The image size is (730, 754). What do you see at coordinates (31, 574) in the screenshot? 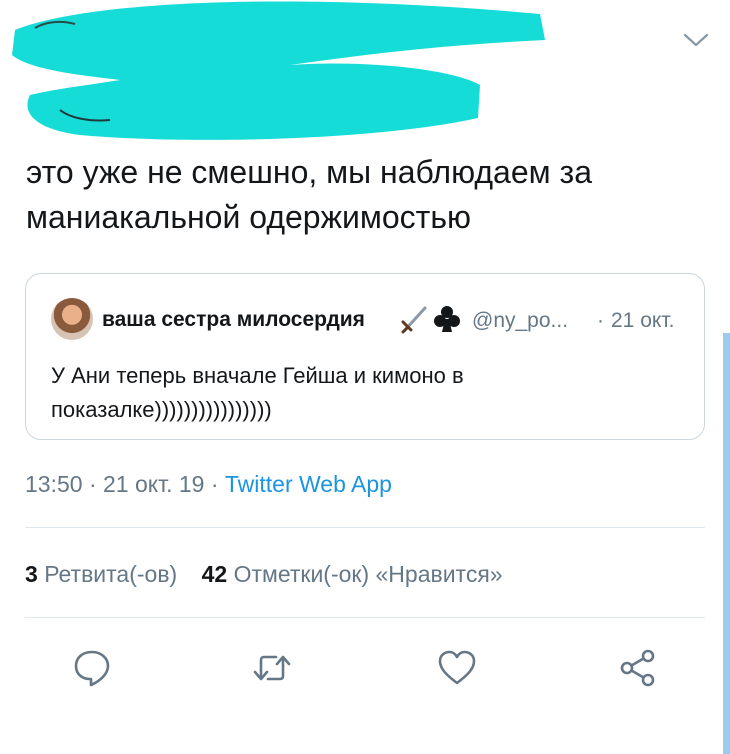
I see `retweets-count: 3` at bounding box center [31, 574].